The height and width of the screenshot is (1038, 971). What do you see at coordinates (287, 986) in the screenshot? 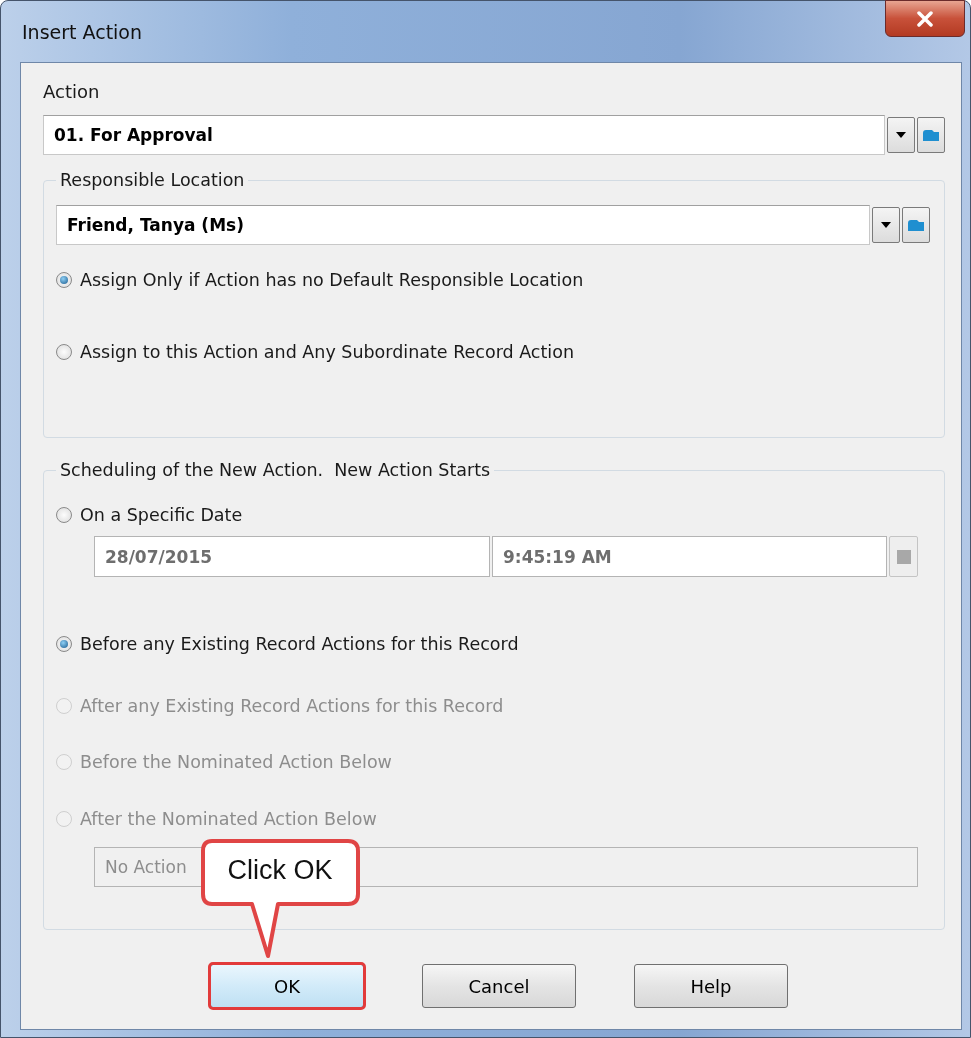
I see `dialog-button: OK` at bounding box center [287, 986].